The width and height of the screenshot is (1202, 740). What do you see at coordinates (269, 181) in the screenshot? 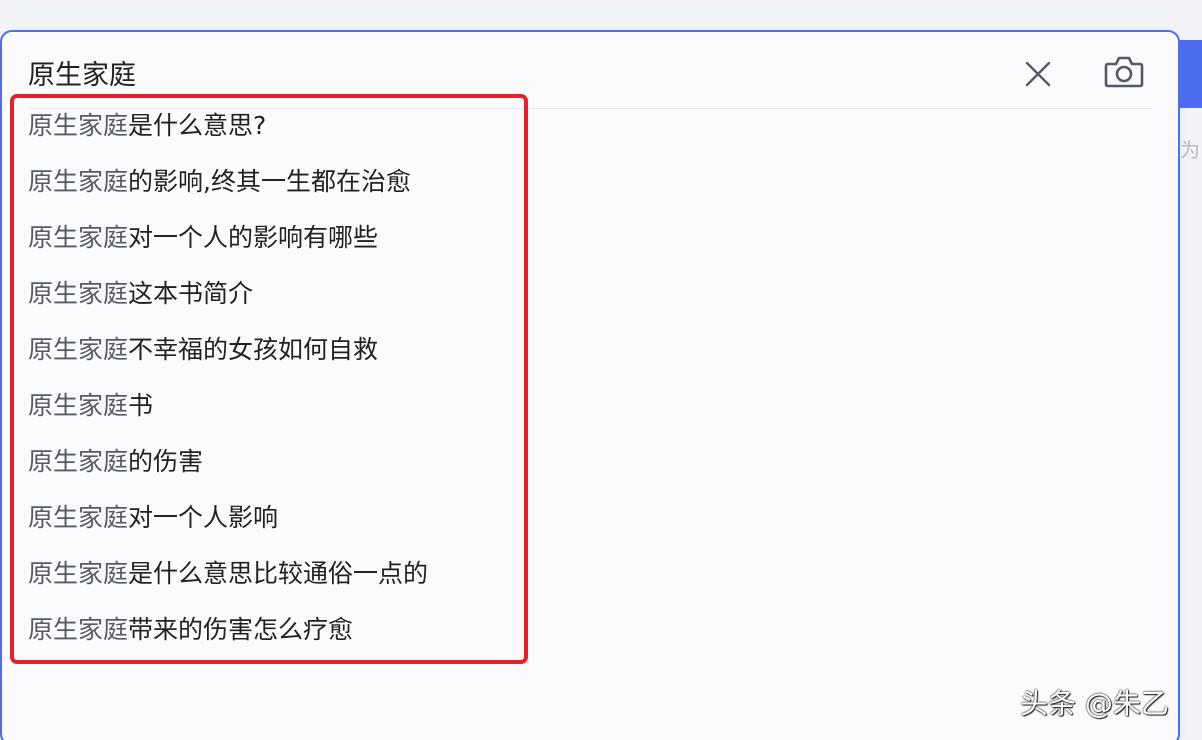
I see `suggestion-suffix: 的影响,终其一生都在治愈` at bounding box center [269, 181].